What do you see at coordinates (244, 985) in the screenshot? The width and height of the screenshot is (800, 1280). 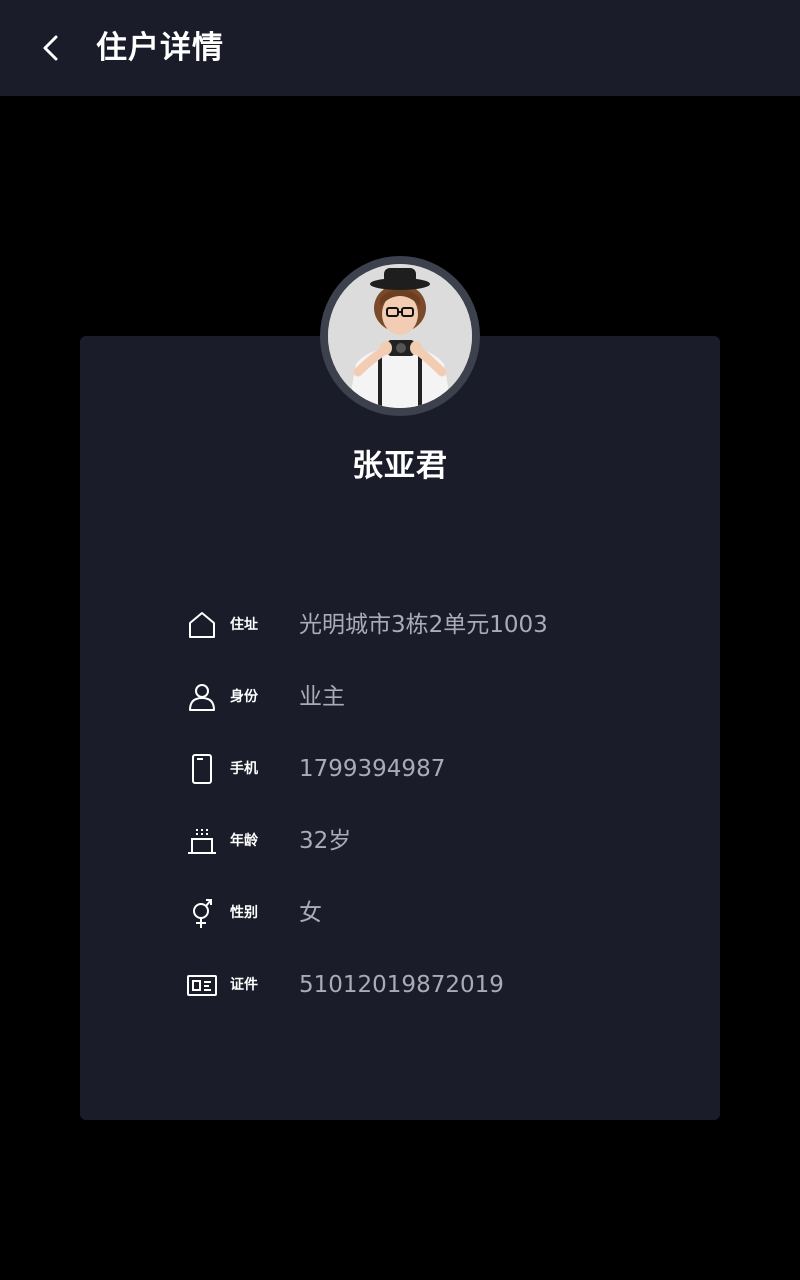 I see `info-label: 证件` at bounding box center [244, 985].